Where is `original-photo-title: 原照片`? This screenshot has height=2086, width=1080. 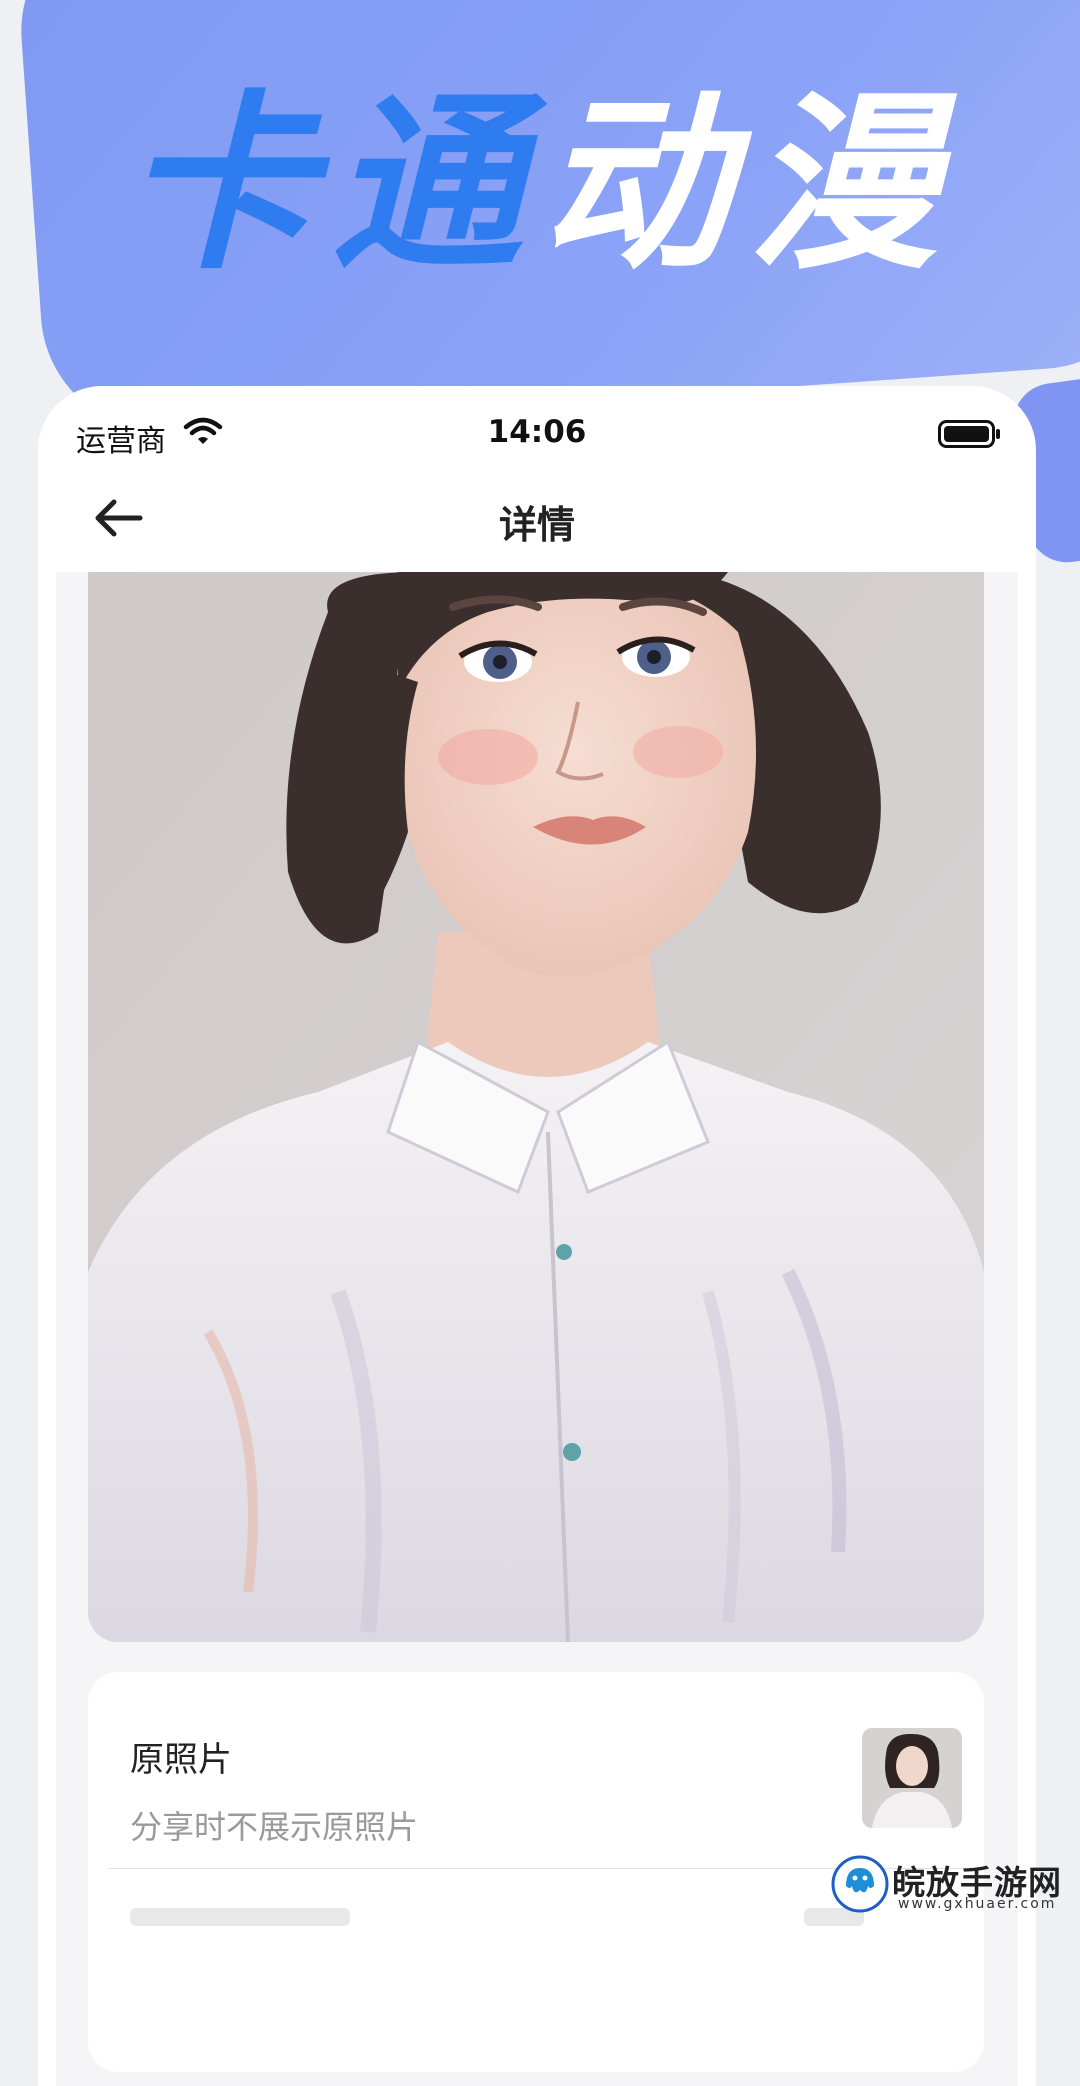
original-photo-title: 原照片 is located at coordinates (181, 1760).